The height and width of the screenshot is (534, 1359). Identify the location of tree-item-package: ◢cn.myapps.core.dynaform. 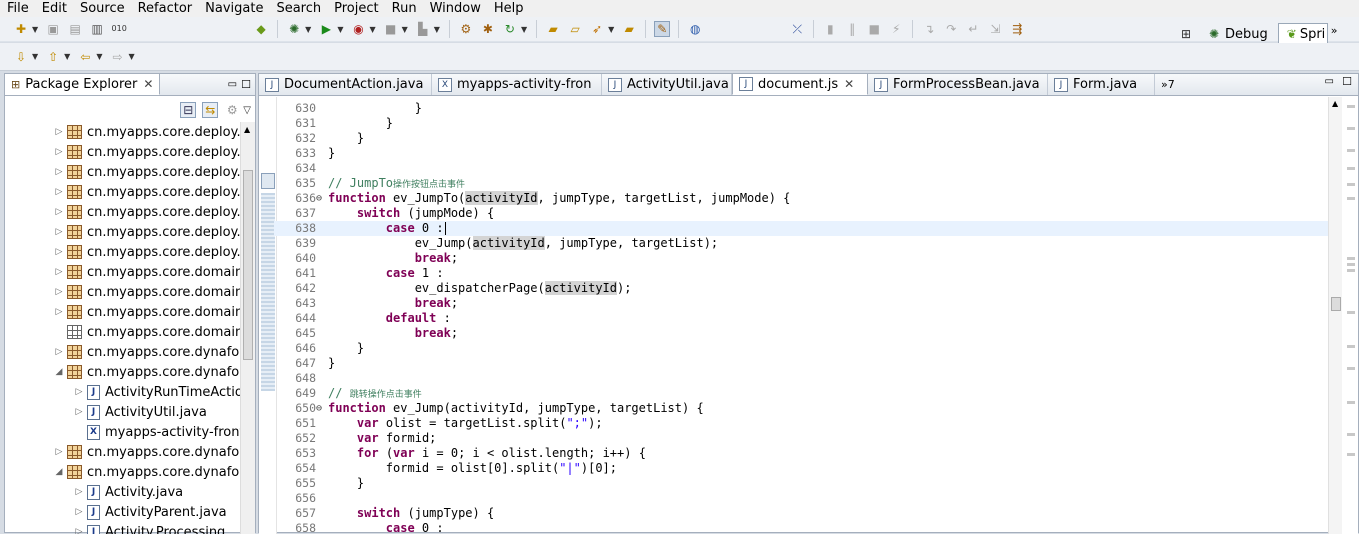
(123, 472).